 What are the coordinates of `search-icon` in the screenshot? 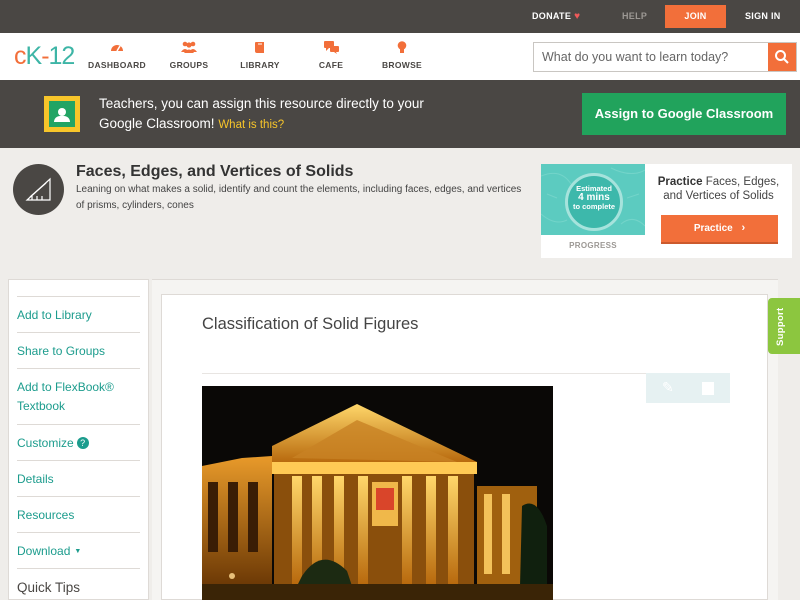 It's located at (782, 57).